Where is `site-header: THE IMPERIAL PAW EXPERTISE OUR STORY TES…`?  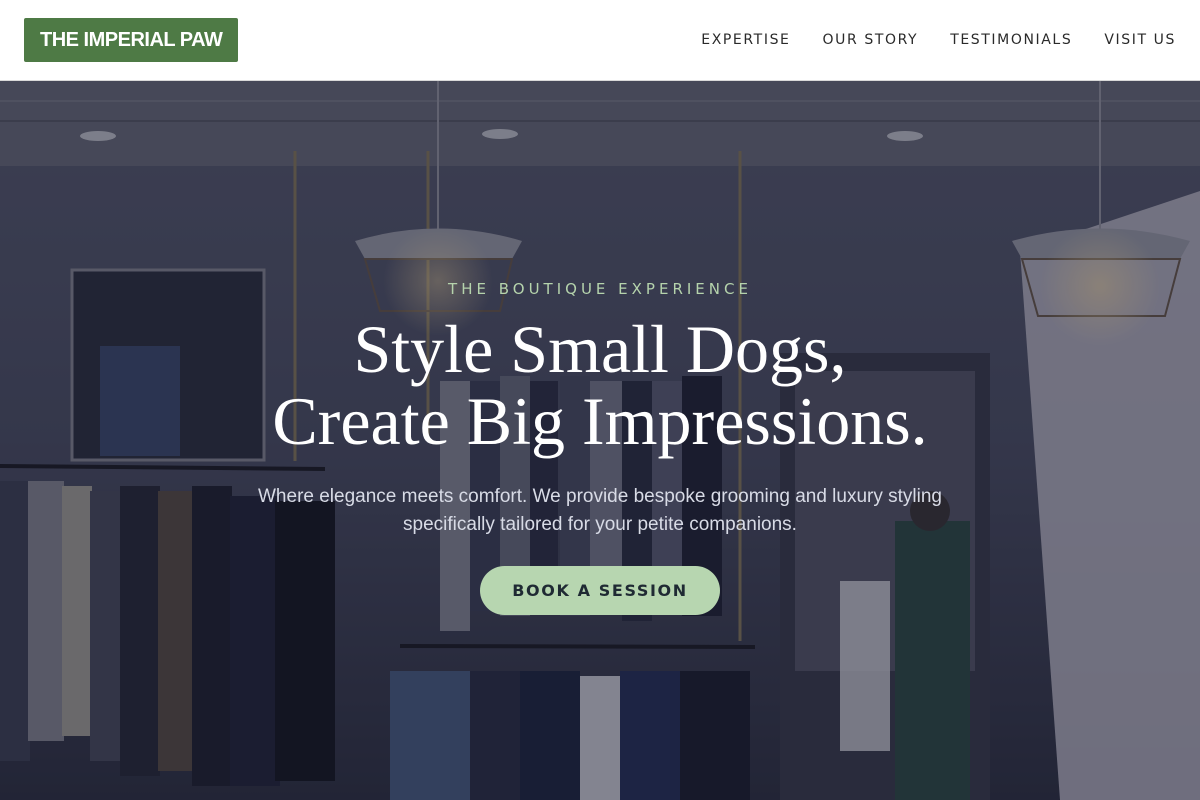 site-header: THE IMPERIAL PAW EXPERTISE OUR STORY TES… is located at coordinates (600, 40).